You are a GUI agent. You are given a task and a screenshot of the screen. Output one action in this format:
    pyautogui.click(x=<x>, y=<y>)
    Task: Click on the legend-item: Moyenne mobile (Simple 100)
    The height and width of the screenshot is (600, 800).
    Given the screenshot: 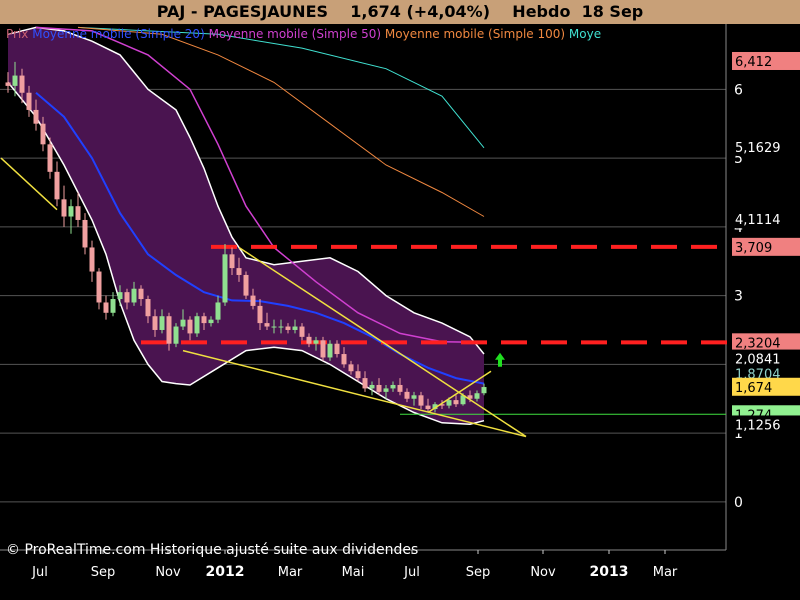 What is the action you would take?
    pyautogui.click(x=473, y=34)
    